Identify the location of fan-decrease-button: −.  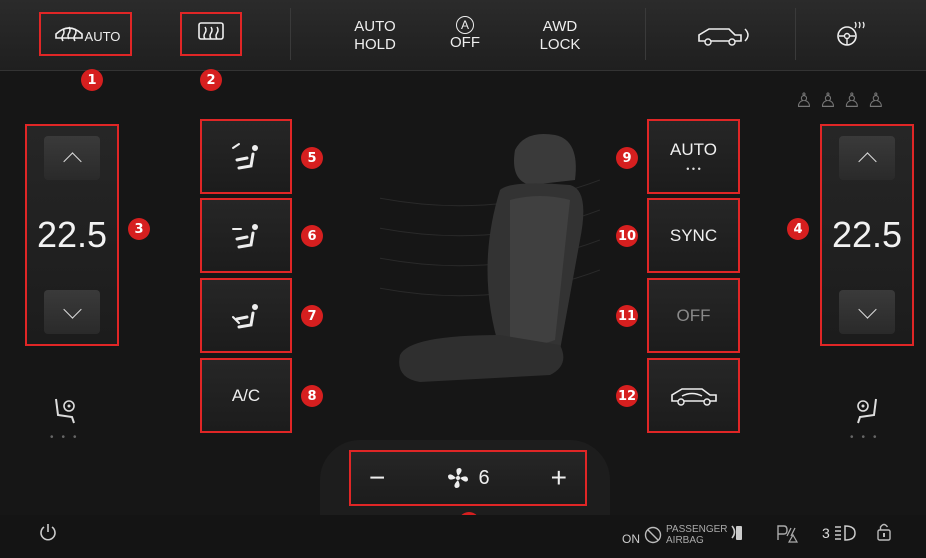
(377, 478).